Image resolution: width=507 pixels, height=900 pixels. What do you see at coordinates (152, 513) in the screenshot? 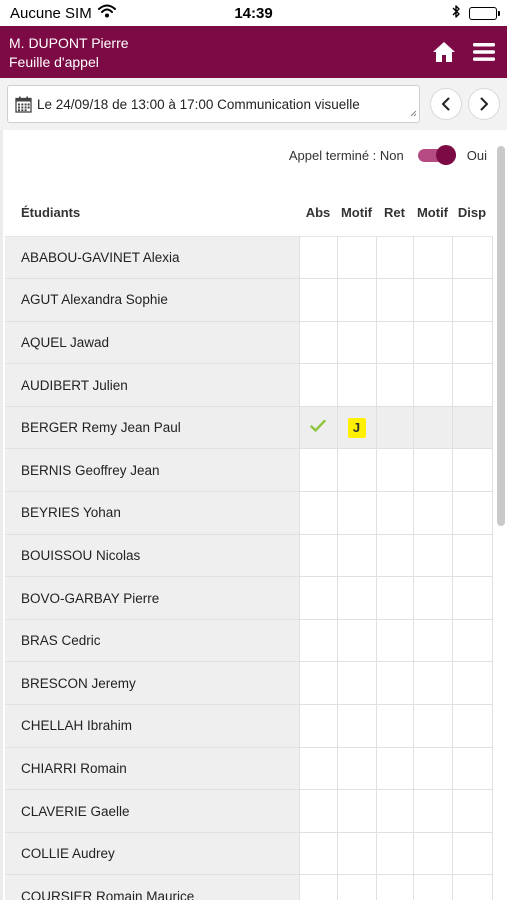
I see `student-name: BEYRIES Yohan` at bounding box center [152, 513].